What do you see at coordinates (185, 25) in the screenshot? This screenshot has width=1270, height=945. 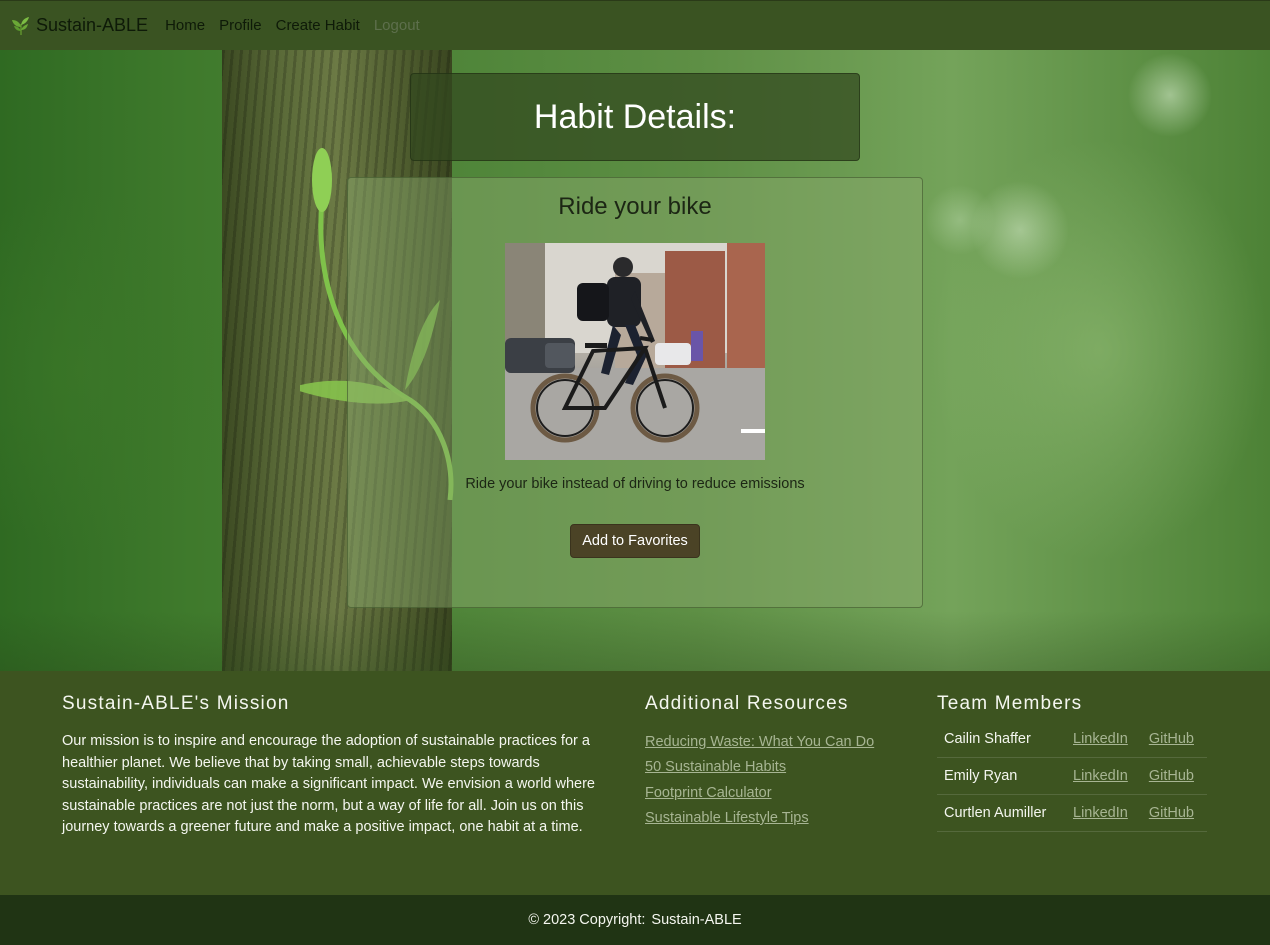 I see `nav-home-link: Home` at bounding box center [185, 25].